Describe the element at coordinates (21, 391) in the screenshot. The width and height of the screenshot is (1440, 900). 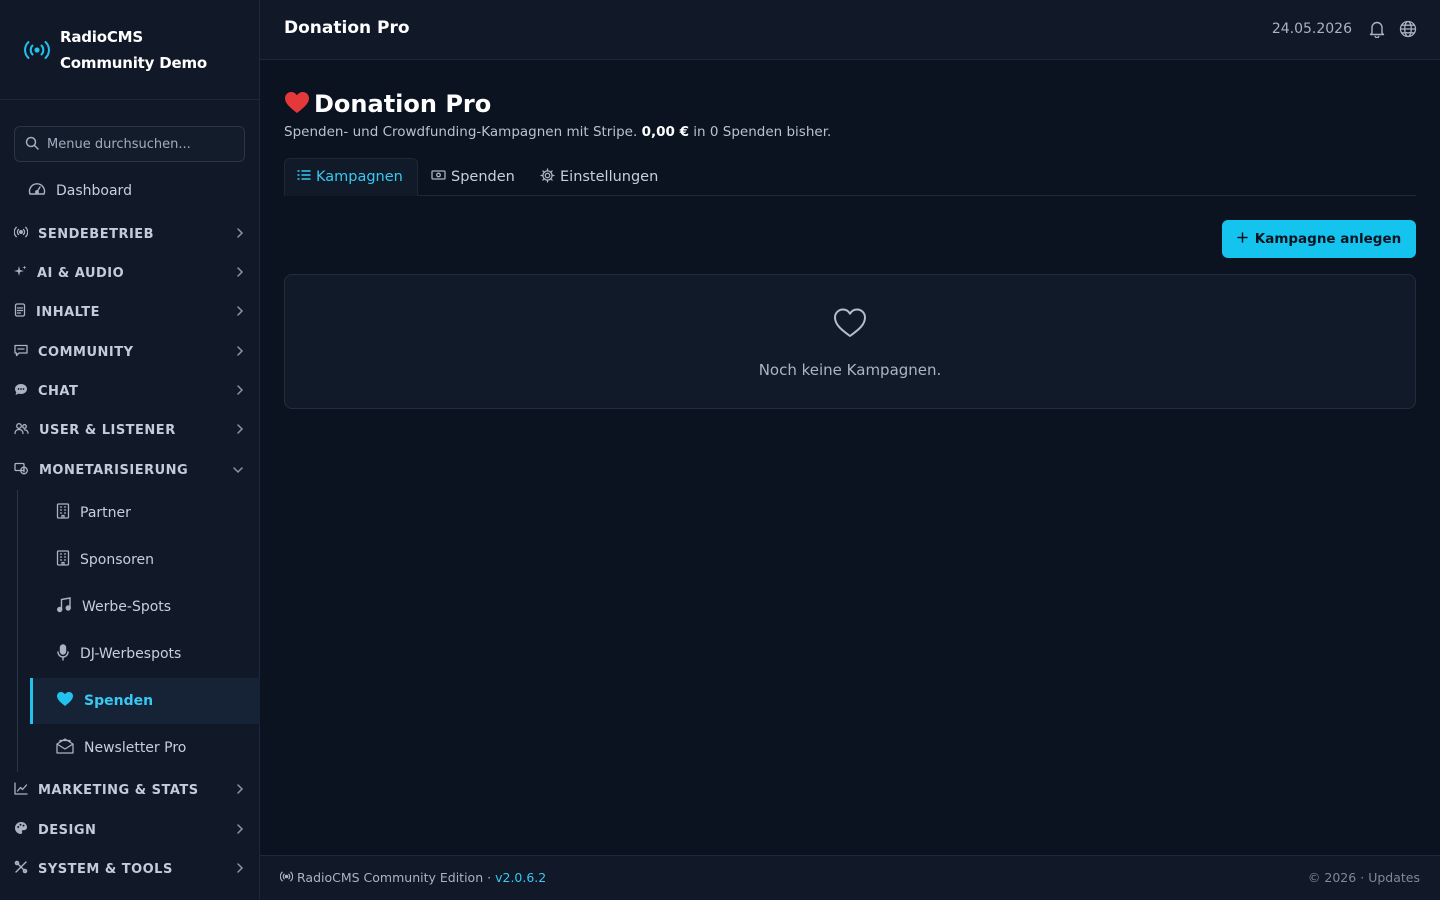
I see `chat-bubble-icon` at that location.